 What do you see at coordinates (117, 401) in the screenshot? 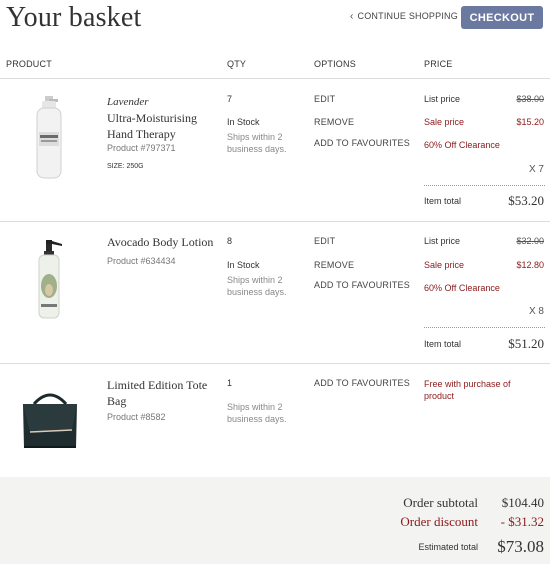
I see `product-name-line2: Bag` at bounding box center [117, 401].